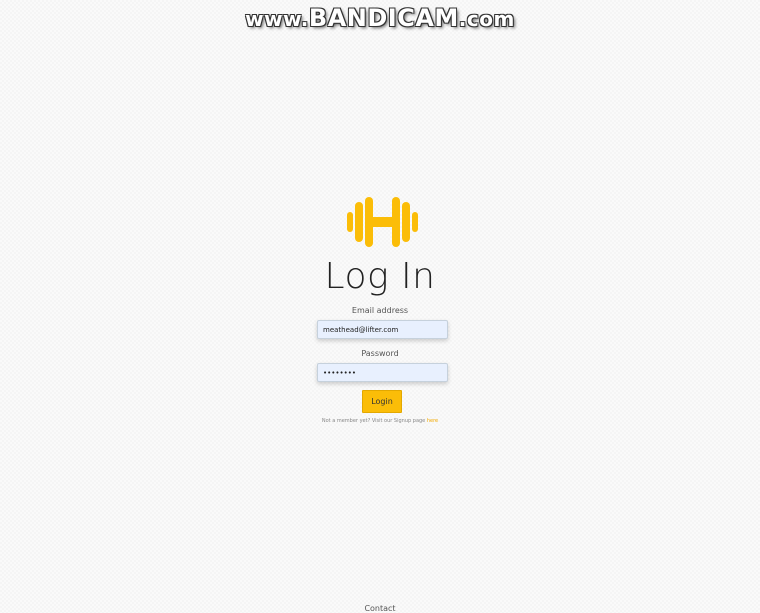 This screenshot has width=760, height=613. What do you see at coordinates (382, 329) in the screenshot?
I see `email-field` at bounding box center [382, 329].